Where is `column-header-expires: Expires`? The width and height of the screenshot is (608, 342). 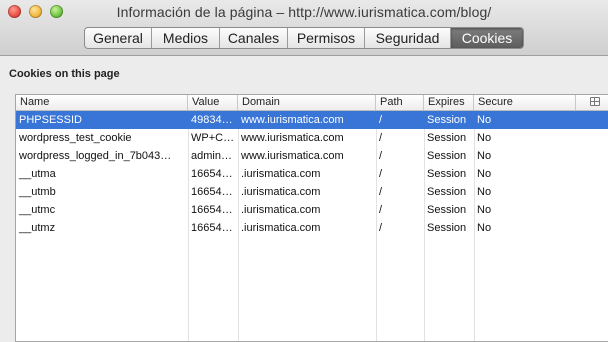
column-header-expires: Expires is located at coordinates (449, 102).